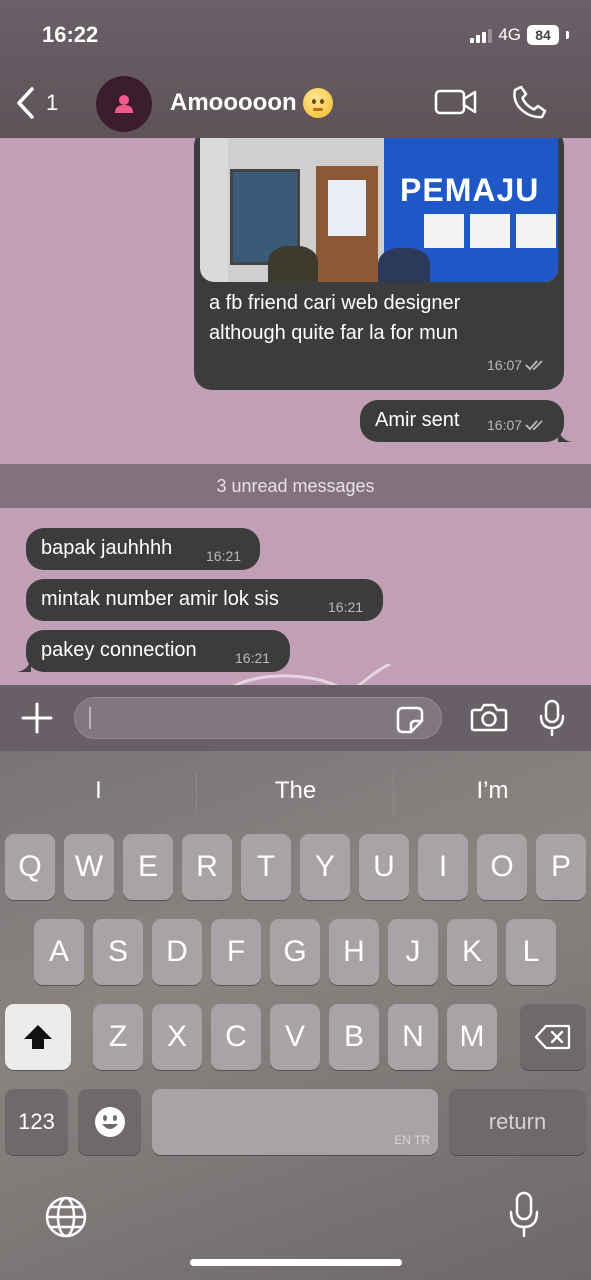  Describe the element at coordinates (236, 952) in the screenshot. I see `key-f: F` at that location.